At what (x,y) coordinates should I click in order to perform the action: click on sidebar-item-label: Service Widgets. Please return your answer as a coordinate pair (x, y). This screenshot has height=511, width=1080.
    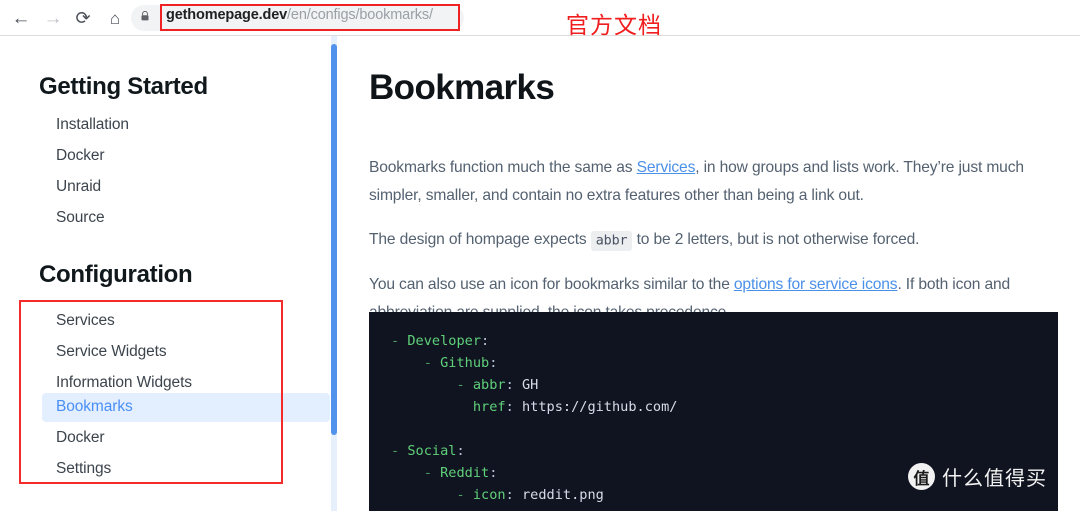
    Looking at the image, I should click on (111, 351).